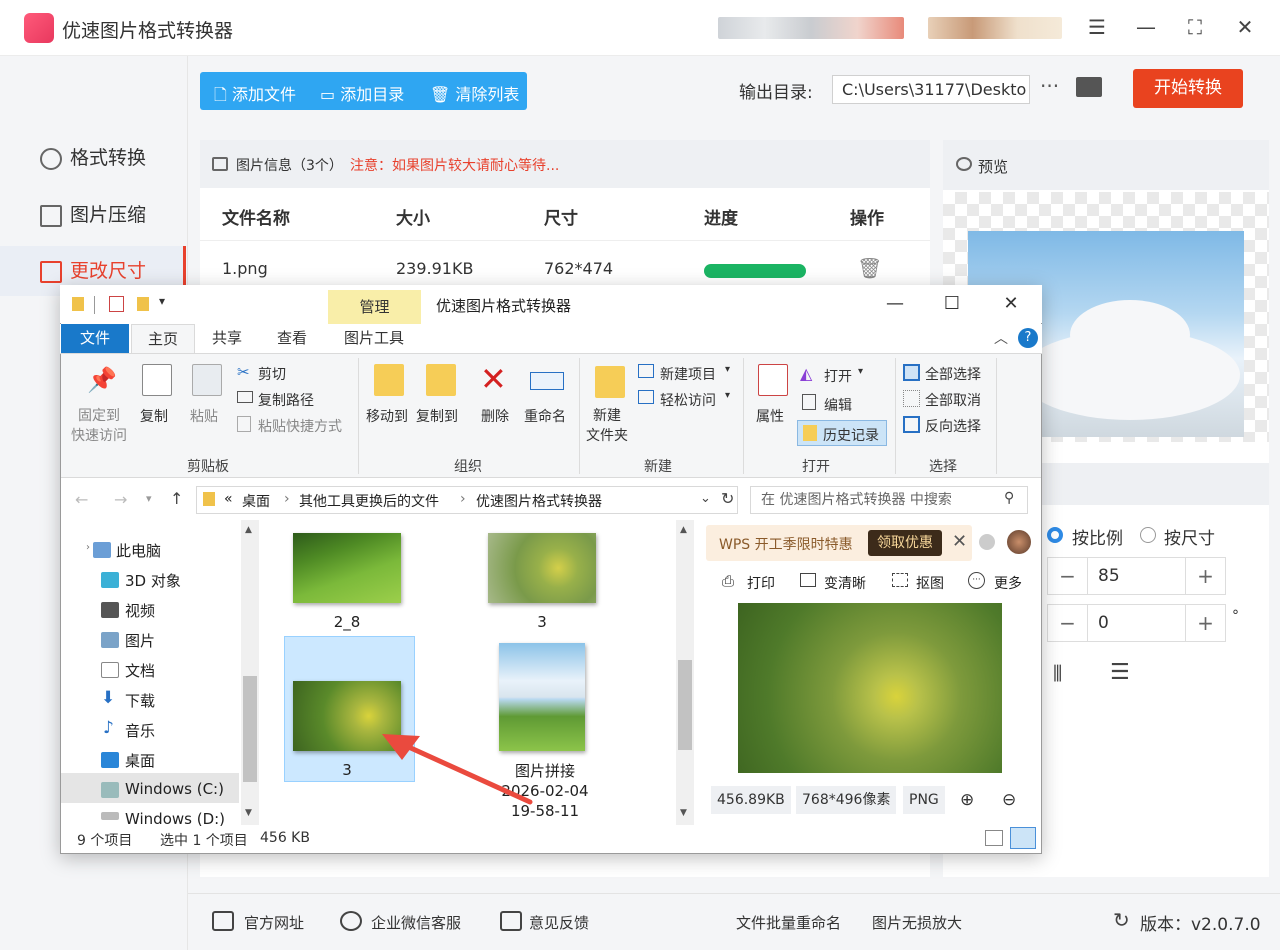 Image resolution: width=1280 pixels, height=950 pixels. Describe the element at coordinates (1009, 498) in the screenshot. I see `search-icon: ⚲` at that location.